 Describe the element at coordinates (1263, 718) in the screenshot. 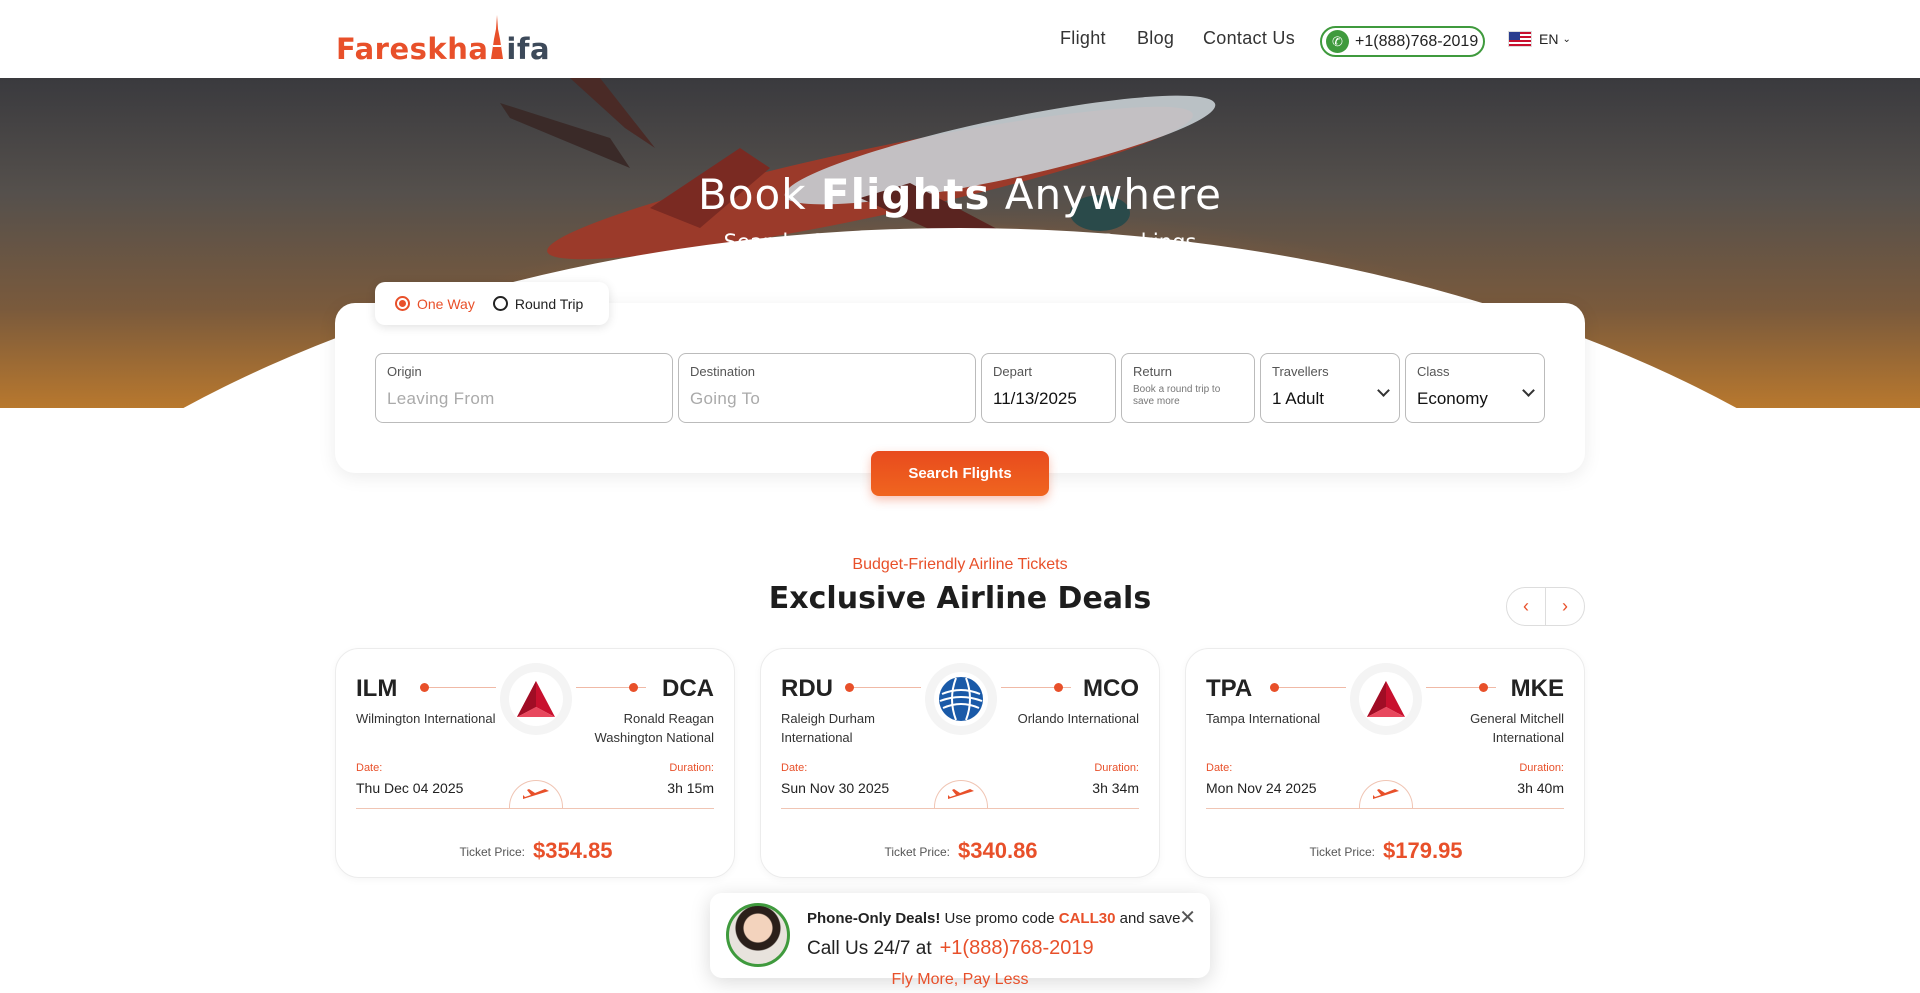

I see `origin-airport: Tampa International` at that location.